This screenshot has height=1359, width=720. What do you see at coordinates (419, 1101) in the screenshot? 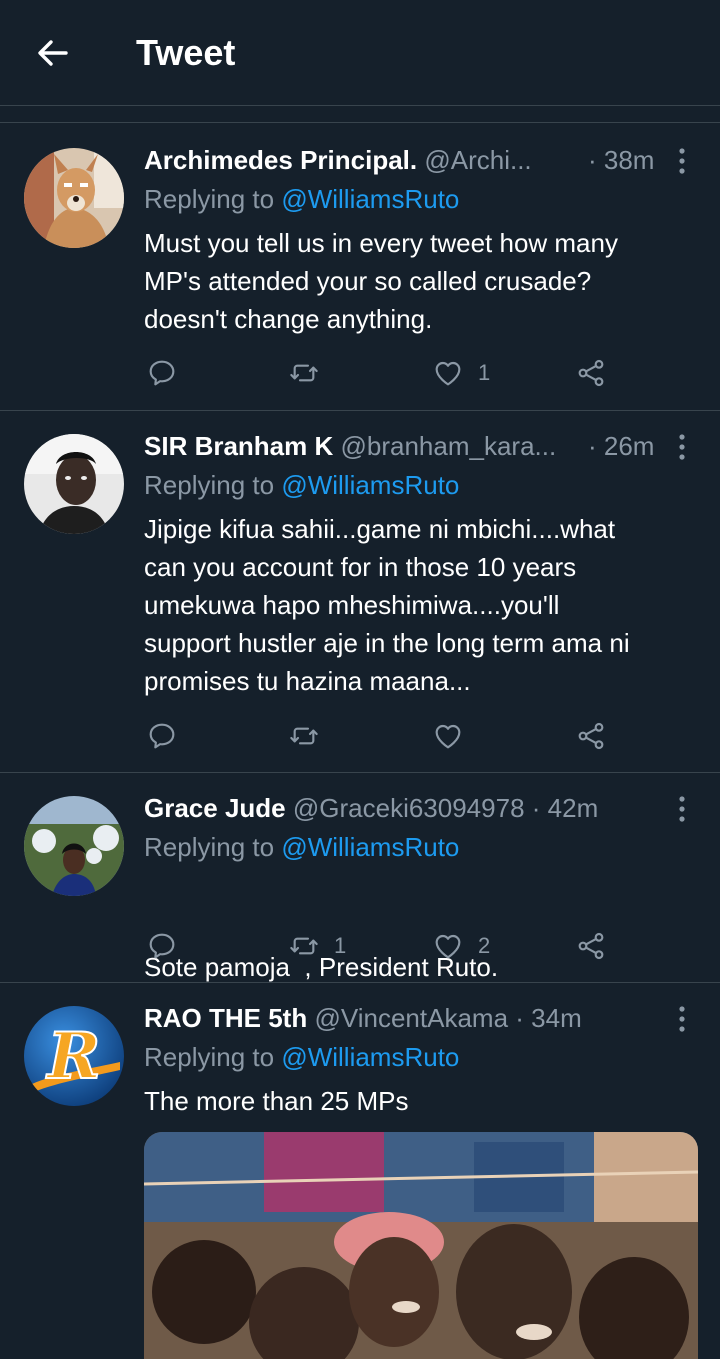
I see `tweet-text: The more than 25 MPs` at bounding box center [419, 1101].